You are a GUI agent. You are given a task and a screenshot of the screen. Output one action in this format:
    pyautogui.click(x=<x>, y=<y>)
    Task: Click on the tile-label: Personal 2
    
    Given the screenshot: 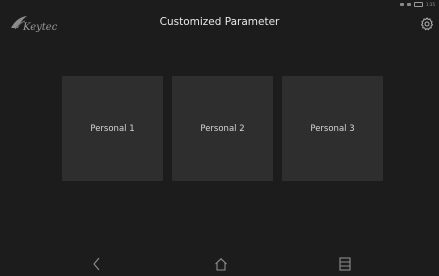 What is the action you would take?
    pyautogui.click(x=222, y=128)
    